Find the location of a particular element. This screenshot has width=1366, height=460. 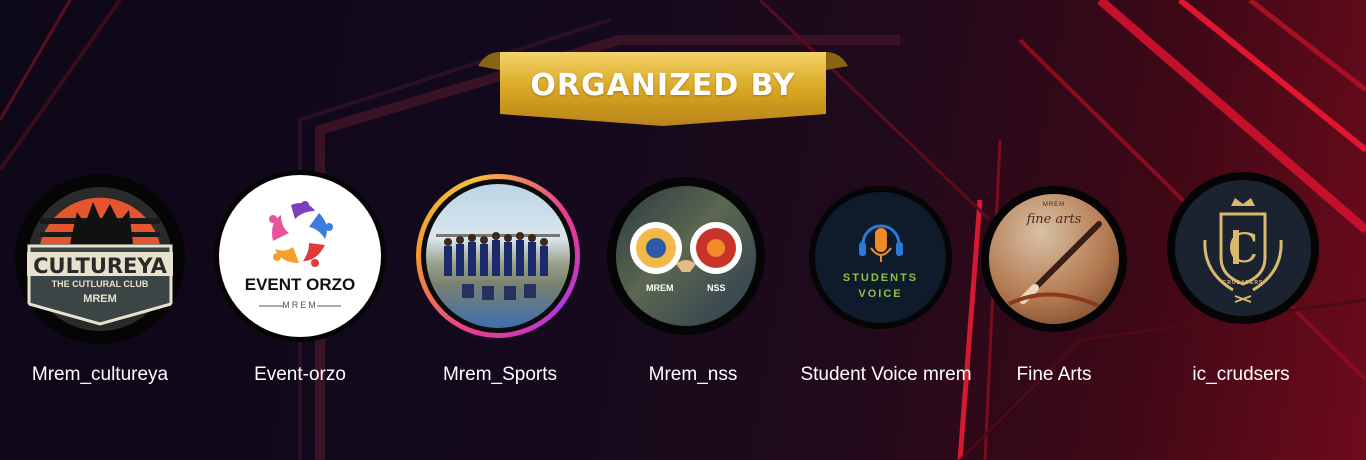

mrem-sports-photo-frame is located at coordinates (498, 256).